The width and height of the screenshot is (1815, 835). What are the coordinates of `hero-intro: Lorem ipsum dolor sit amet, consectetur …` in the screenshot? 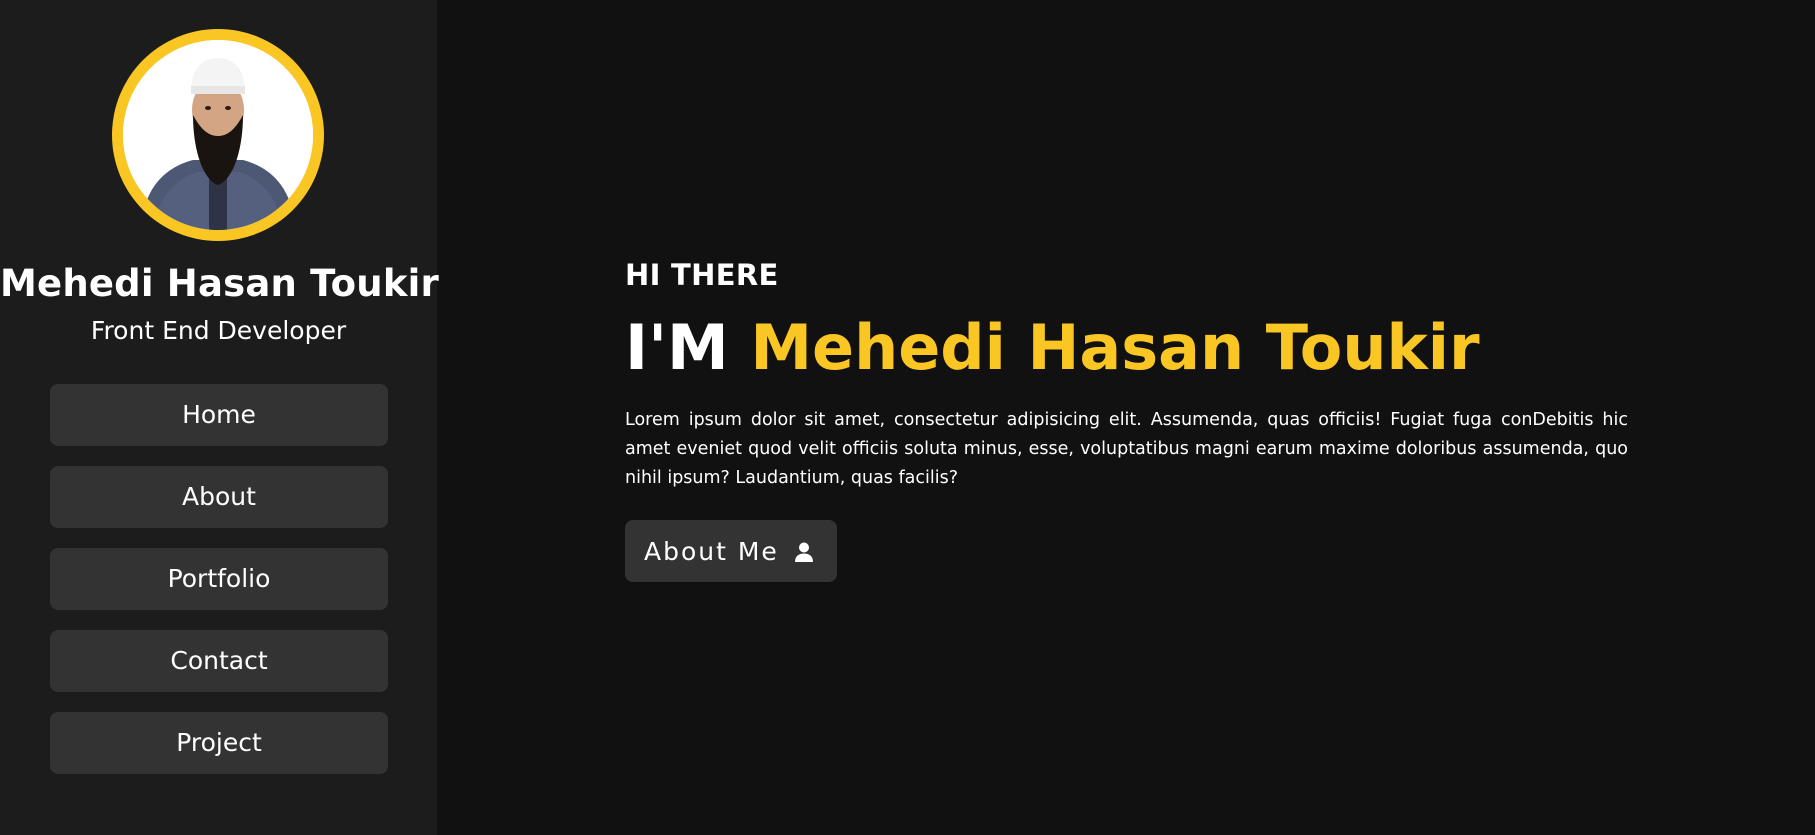 It's located at (1126, 449).